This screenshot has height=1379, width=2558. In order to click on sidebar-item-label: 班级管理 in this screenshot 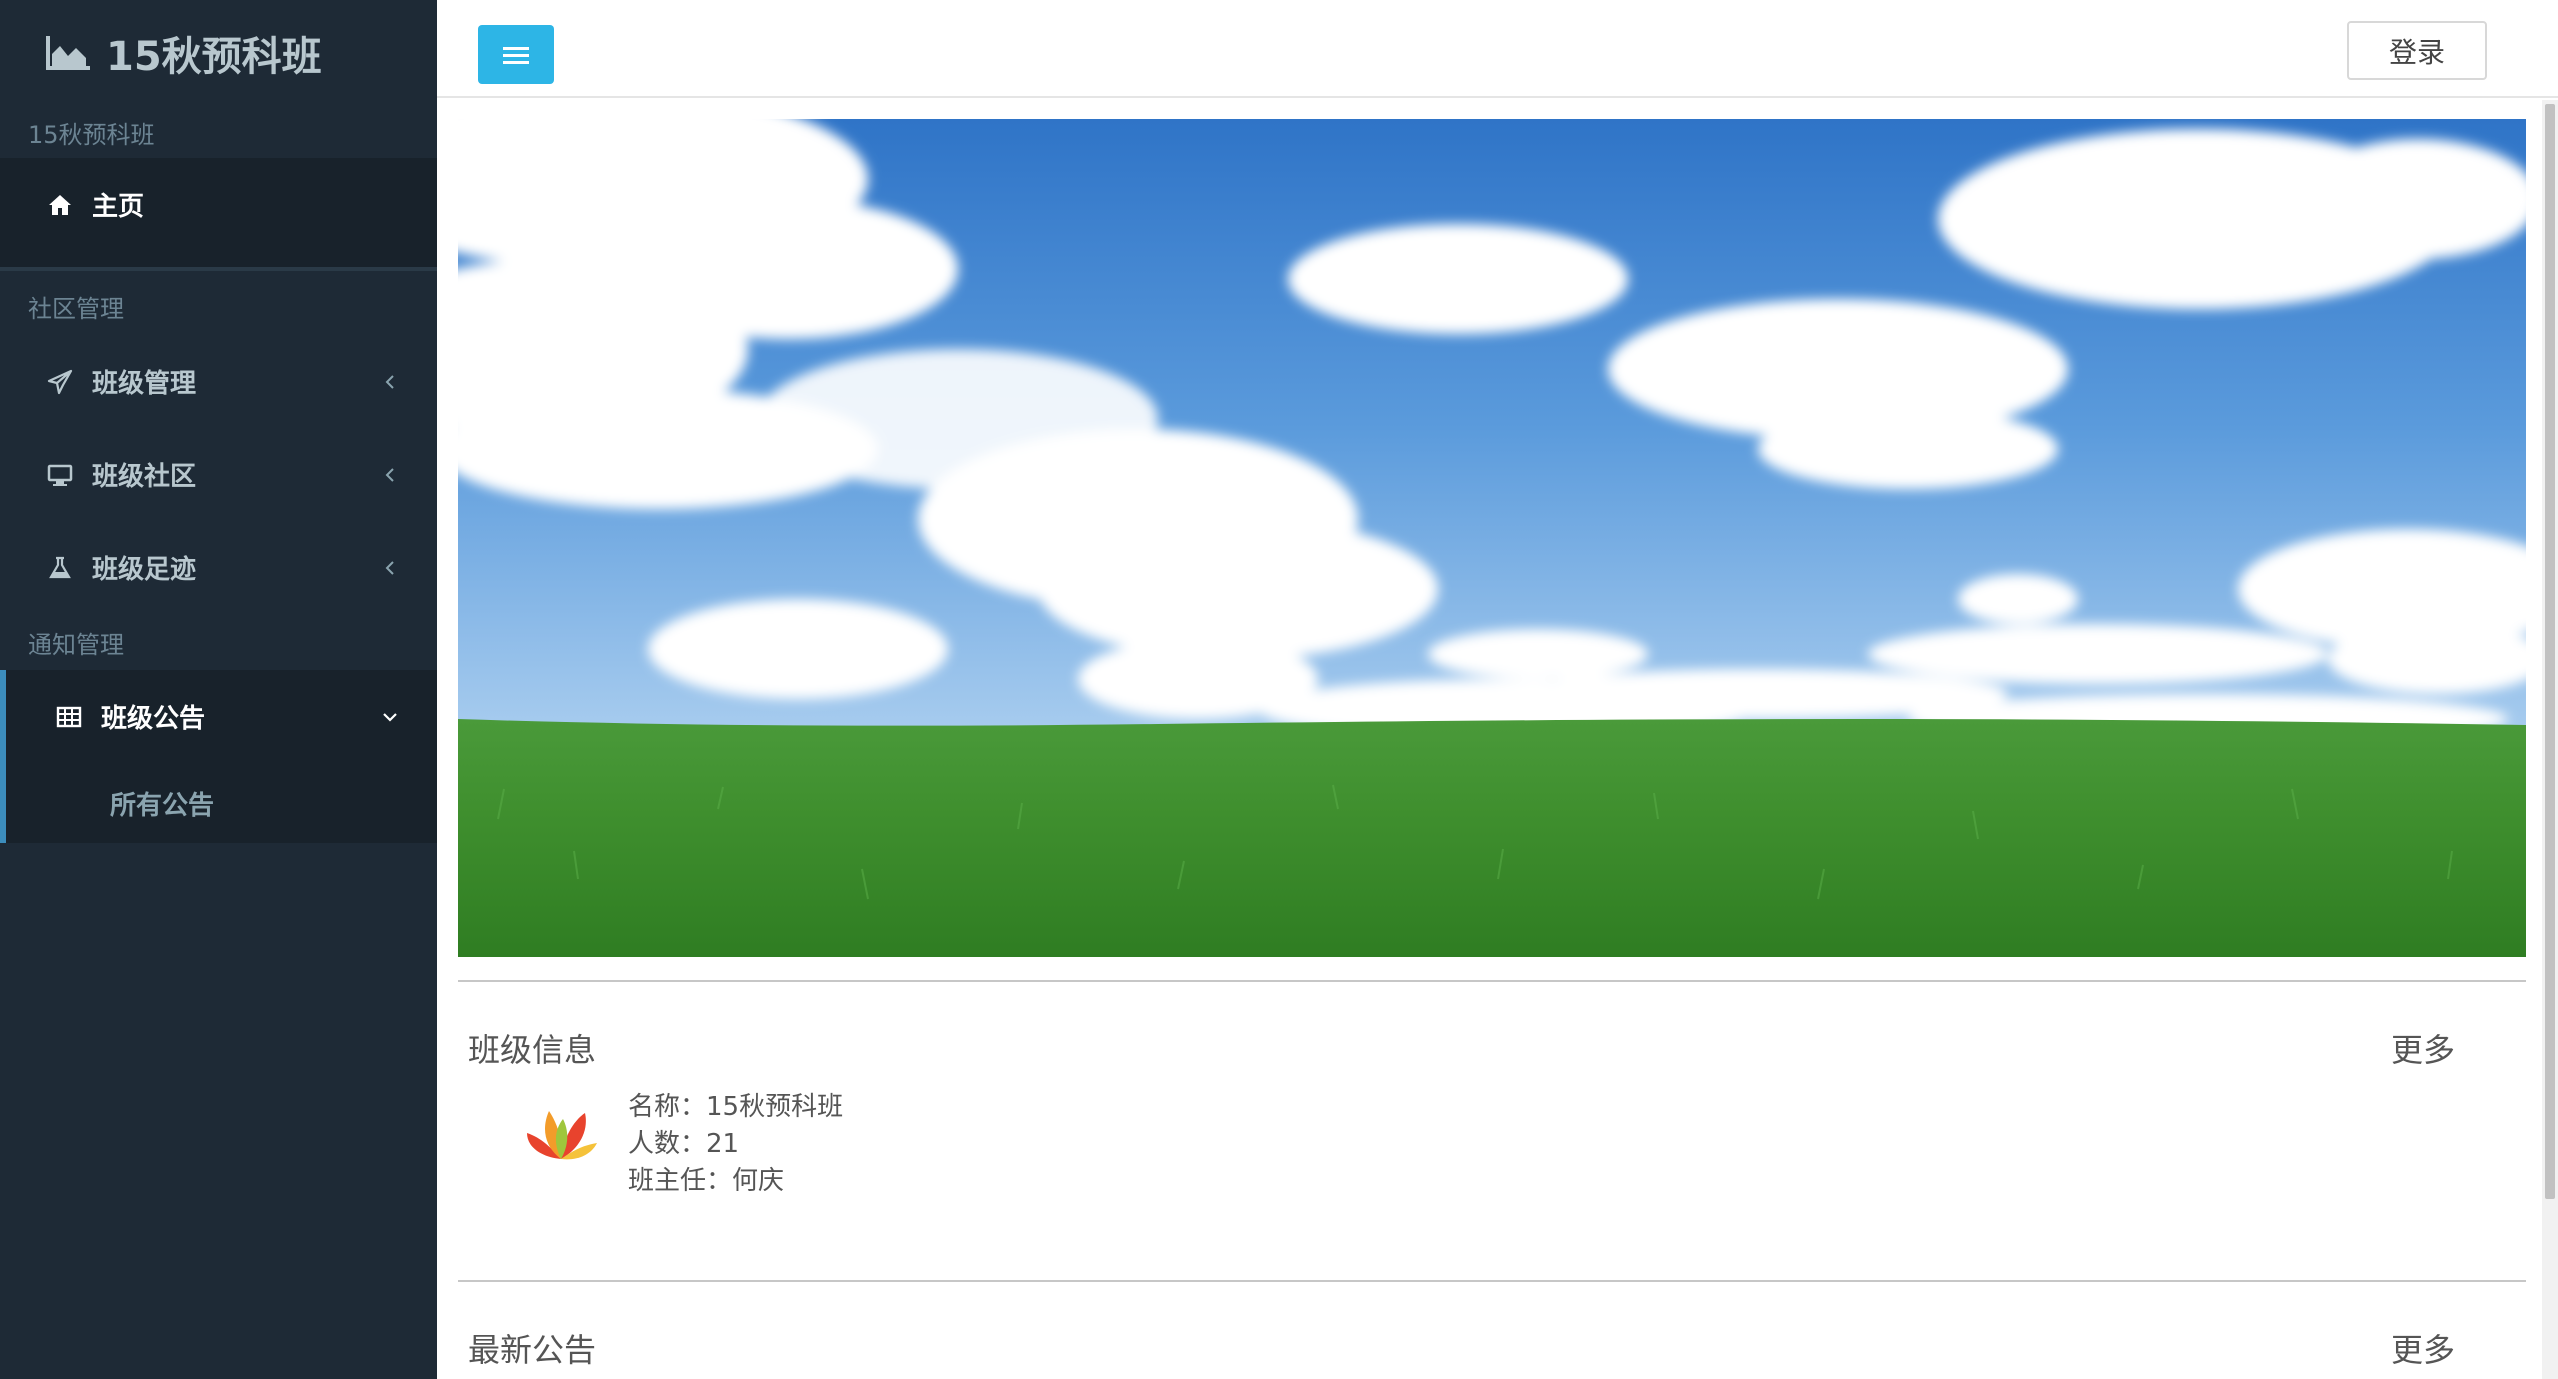, I will do `click(144, 384)`.